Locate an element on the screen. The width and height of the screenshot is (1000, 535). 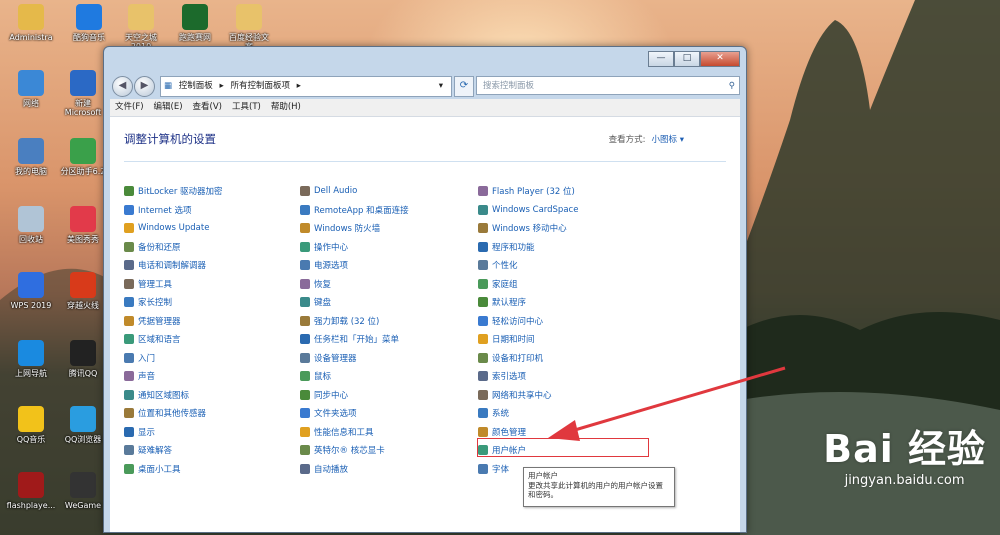
desktop-icon: 腾讯QQ is located at coordinates (83, 359).